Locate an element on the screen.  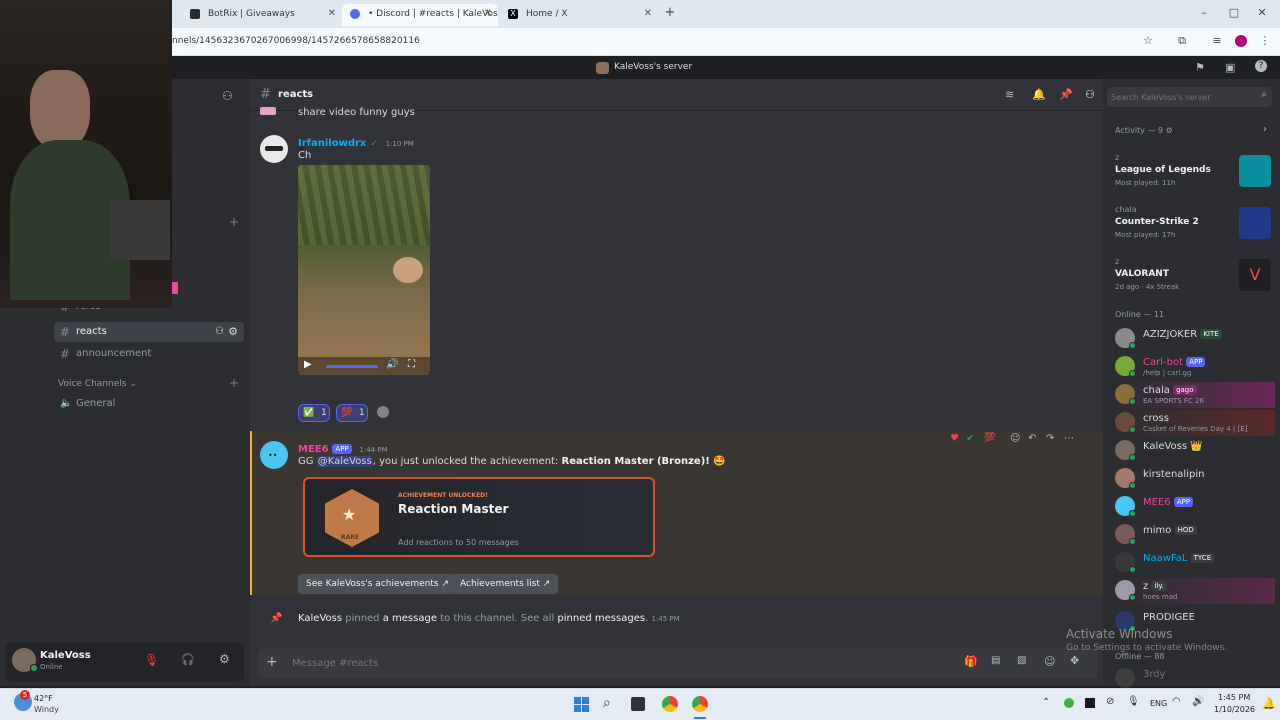
fullscreen-icon: ⛶ is located at coordinates (411, 364).